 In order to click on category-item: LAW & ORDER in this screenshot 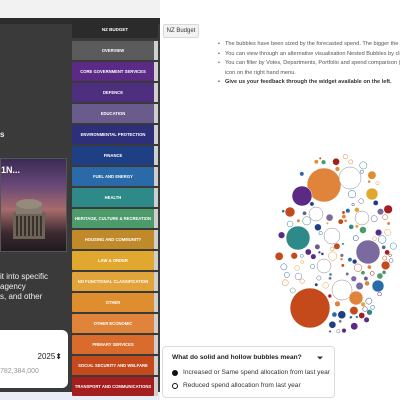, I will do `click(113, 260)`.